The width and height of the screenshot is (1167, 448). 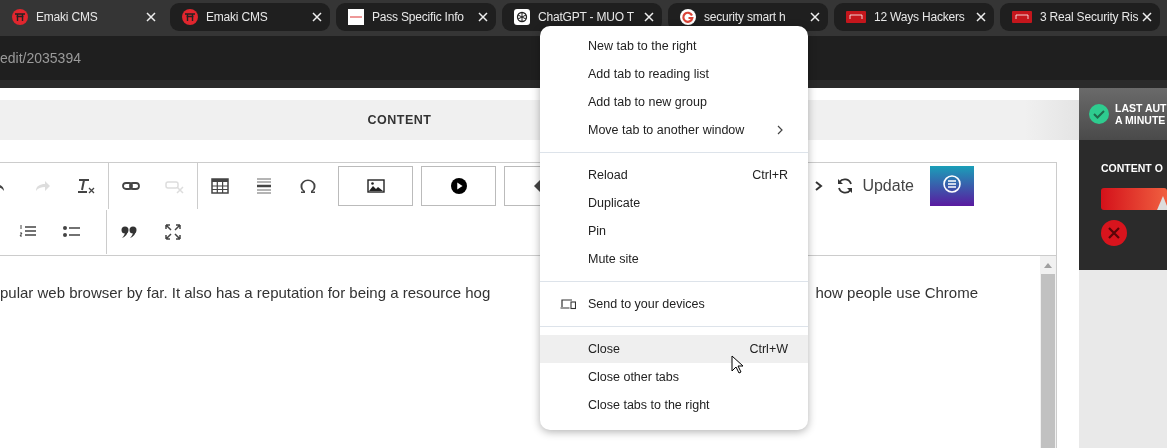 I want to click on menu-label: Reload, so click(x=608, y=175).